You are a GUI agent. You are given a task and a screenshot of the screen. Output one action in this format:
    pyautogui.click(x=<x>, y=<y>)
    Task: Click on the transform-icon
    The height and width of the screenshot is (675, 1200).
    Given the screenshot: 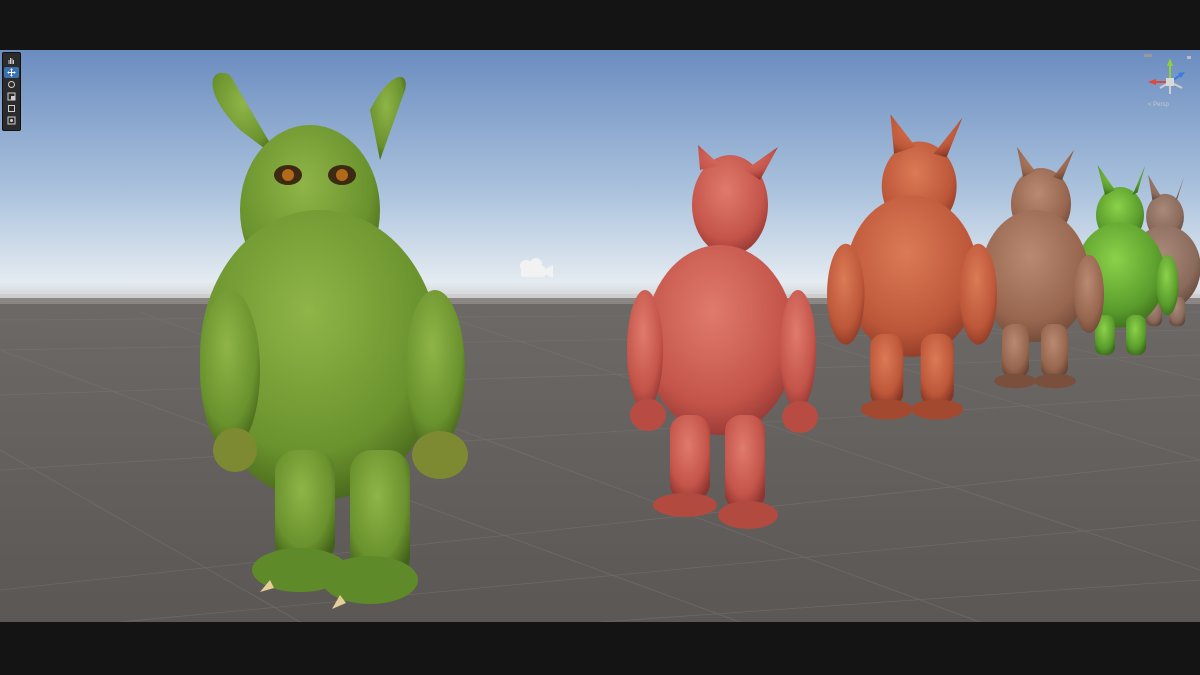 What is the action you would take?
    pyautogui.click(x=11, y=120)
    